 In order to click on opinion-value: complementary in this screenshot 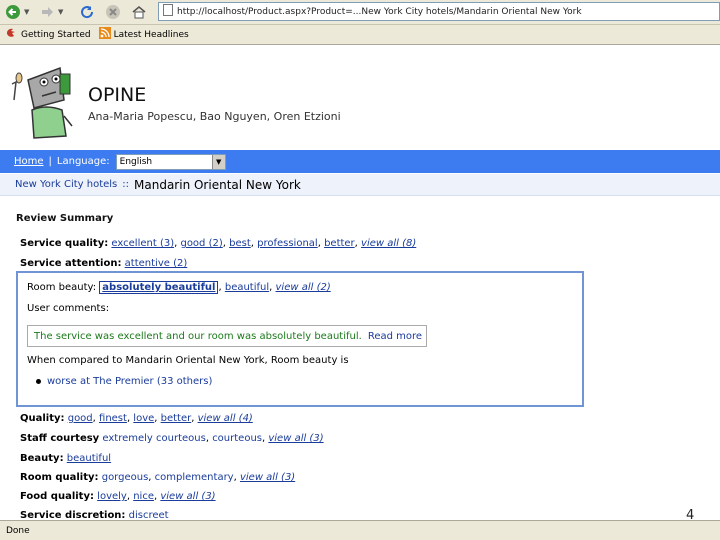, I will do `click(194, 477)`.